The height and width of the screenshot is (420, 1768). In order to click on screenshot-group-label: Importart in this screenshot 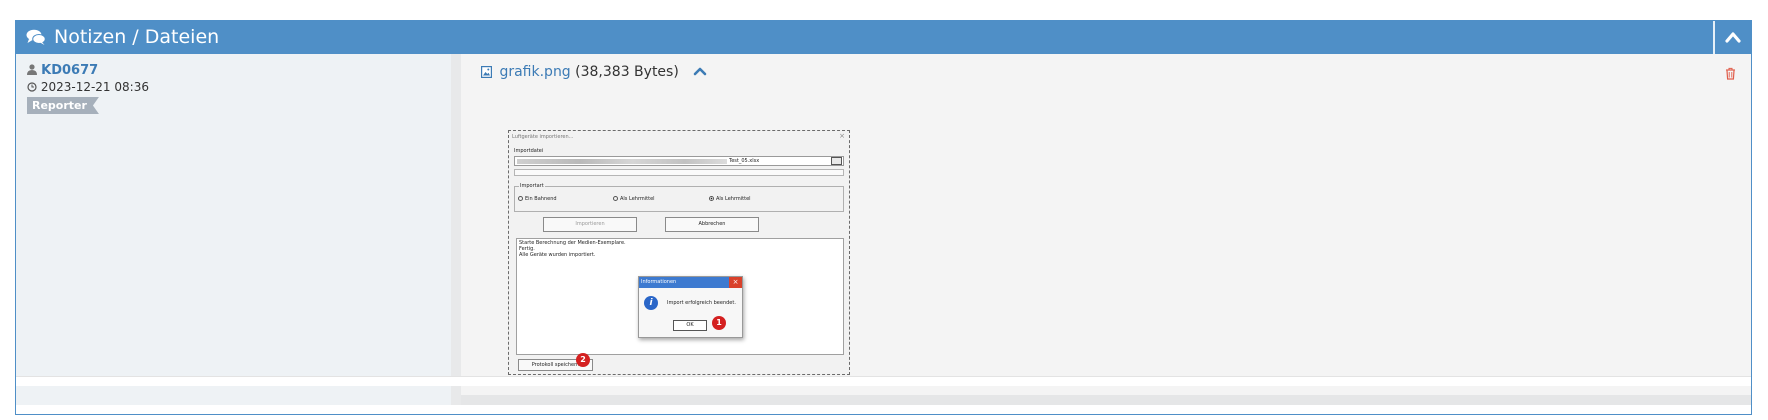, I will do `click(532, 186)`.